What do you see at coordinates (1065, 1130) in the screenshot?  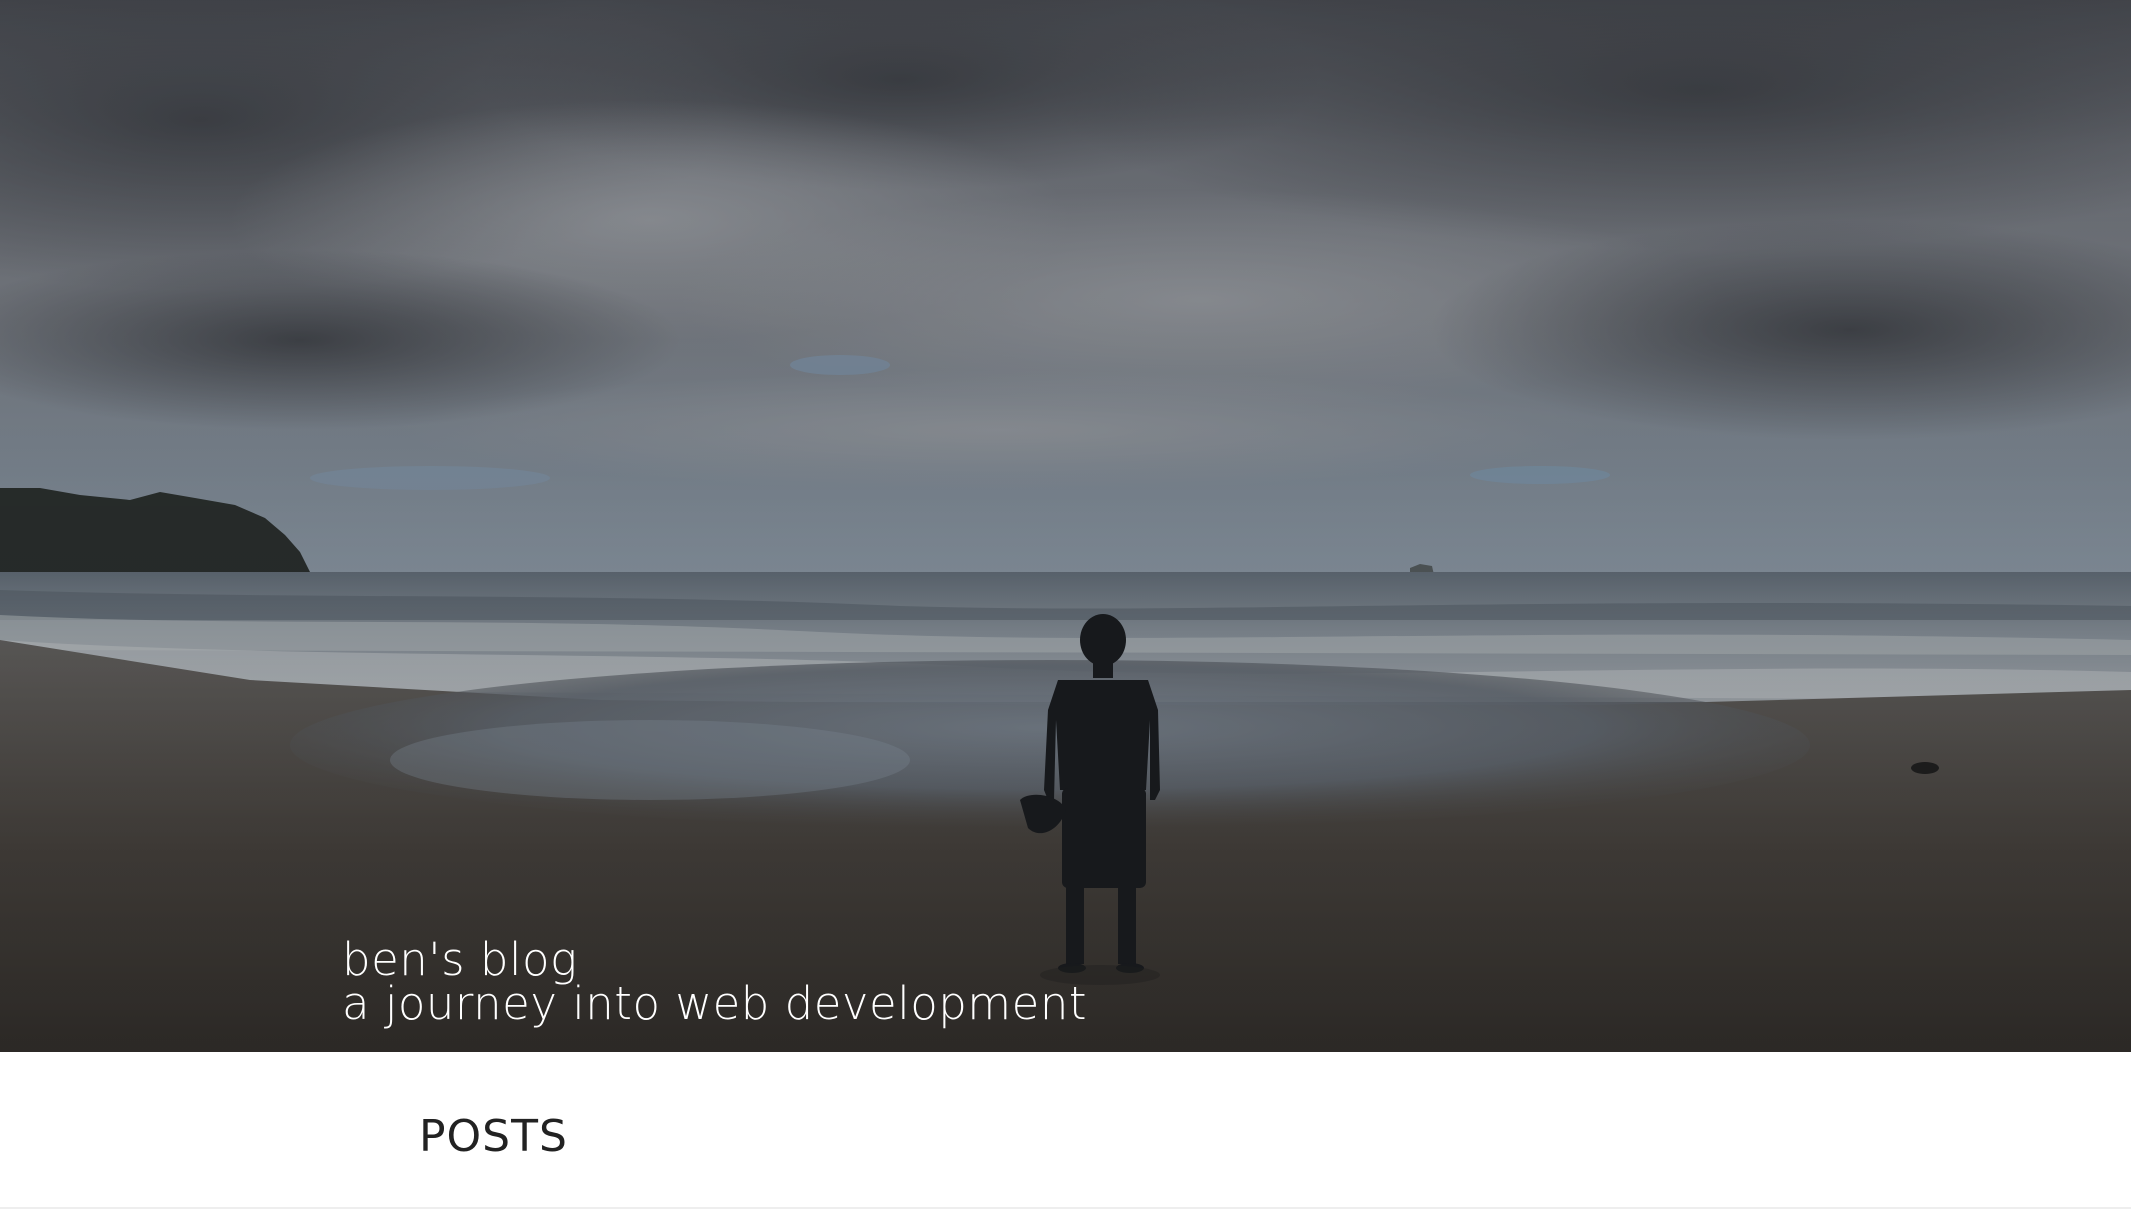 I see `main-nav: POSTS` at bounding box center [1065, 1130].